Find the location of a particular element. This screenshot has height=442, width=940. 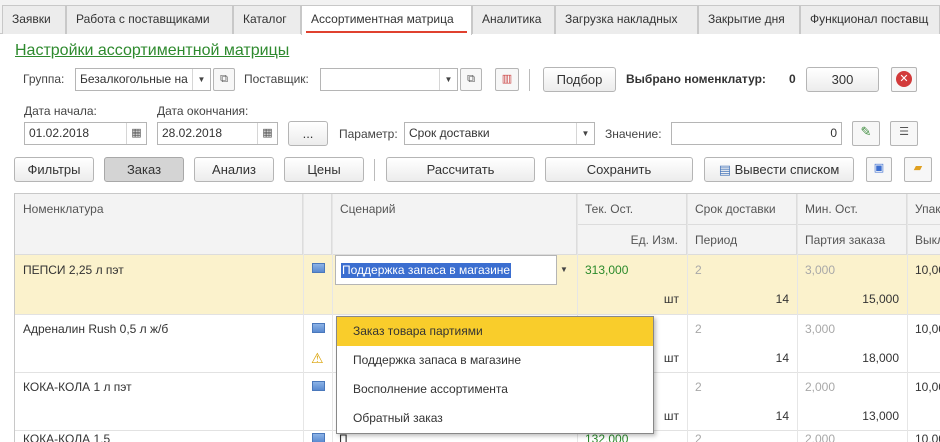

cell-min-stock: 3,000 is located at coordinates (820, 329).